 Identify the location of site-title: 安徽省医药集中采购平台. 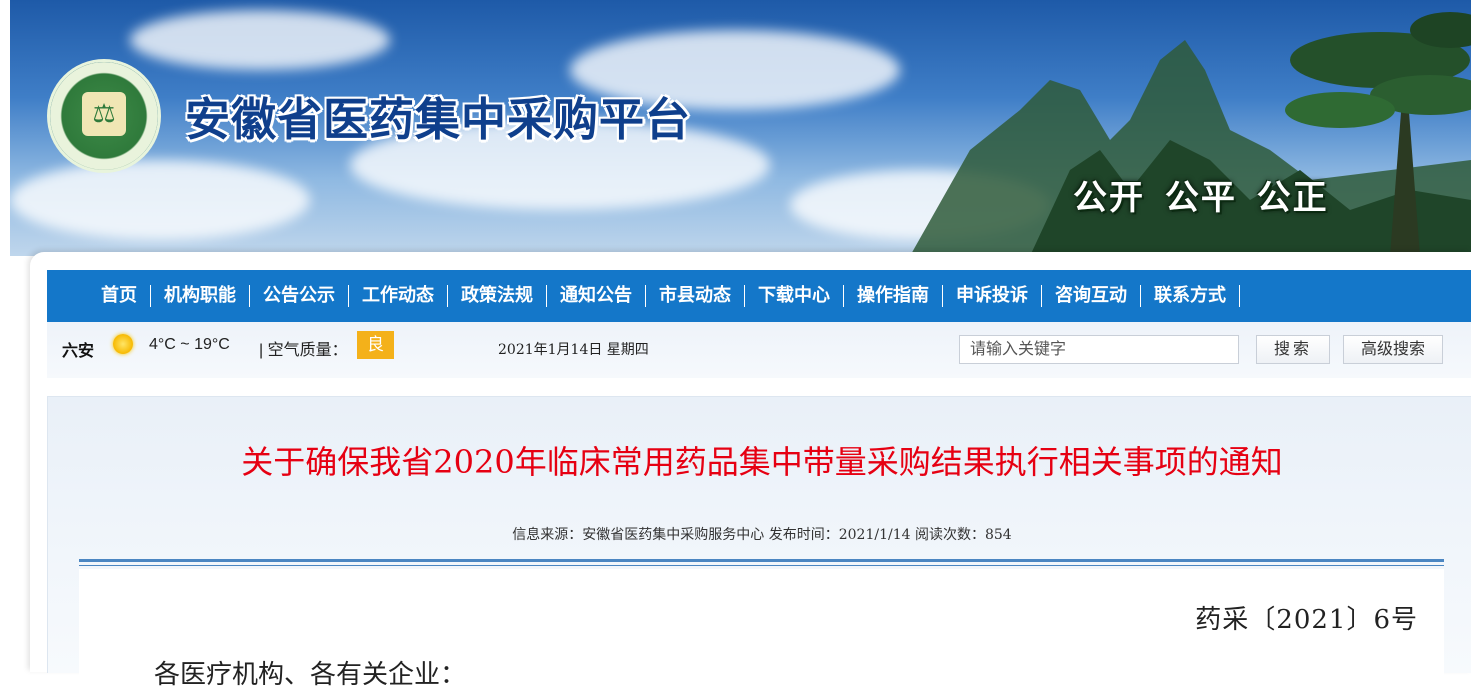
(438, 119).